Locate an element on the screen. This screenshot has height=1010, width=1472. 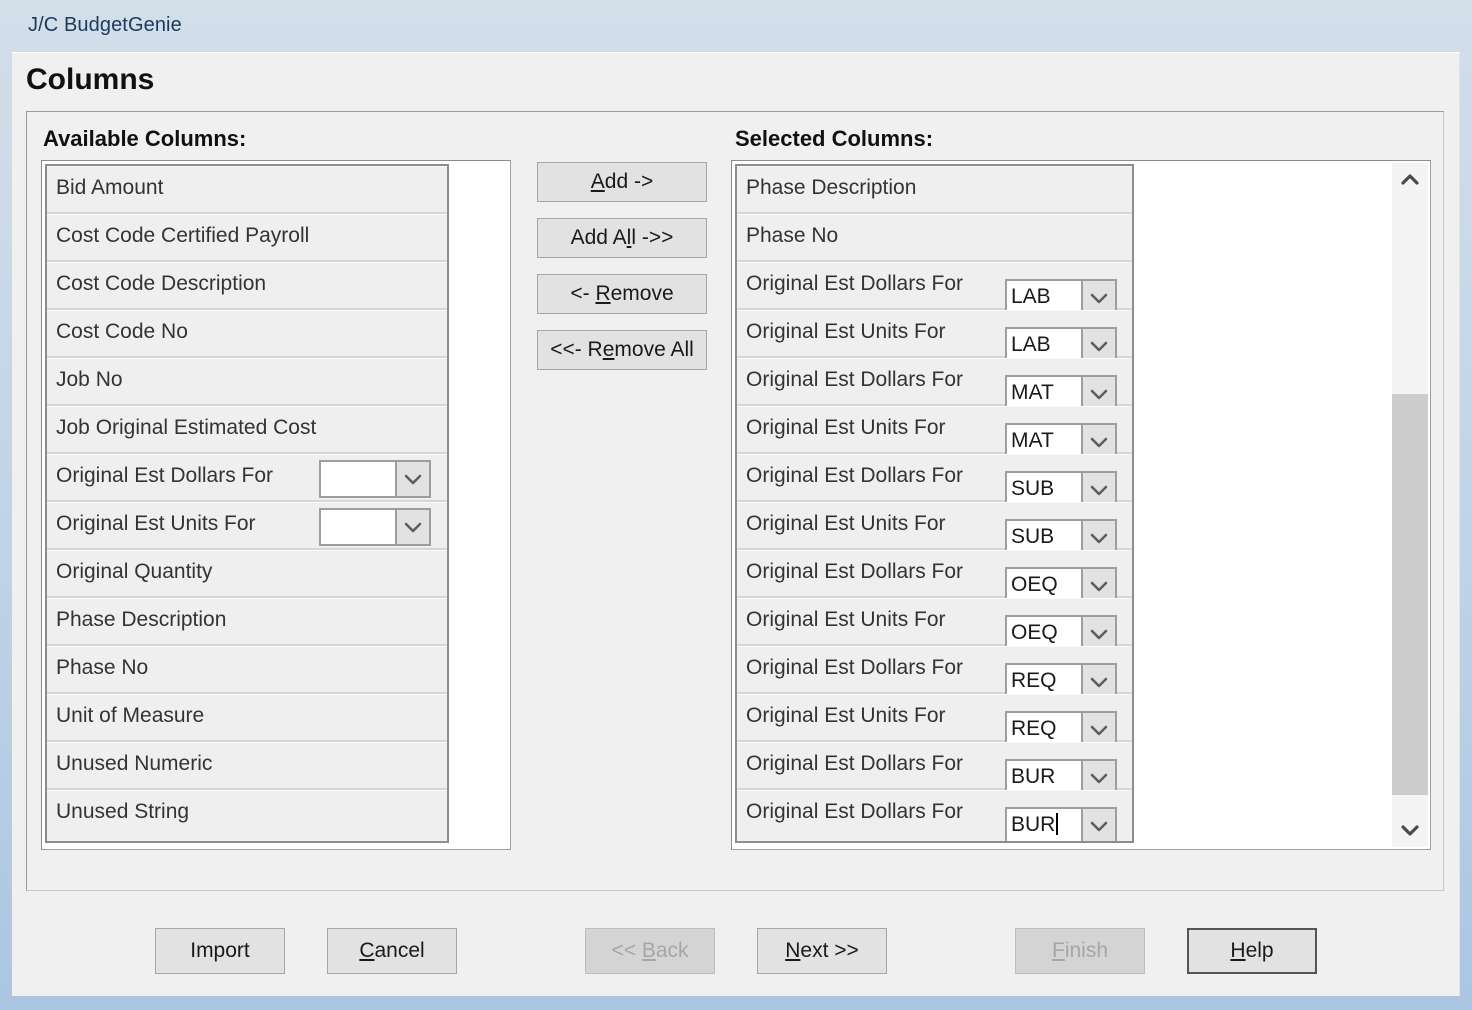
list-item: Bid Amount is located at coordinates (247, 190).